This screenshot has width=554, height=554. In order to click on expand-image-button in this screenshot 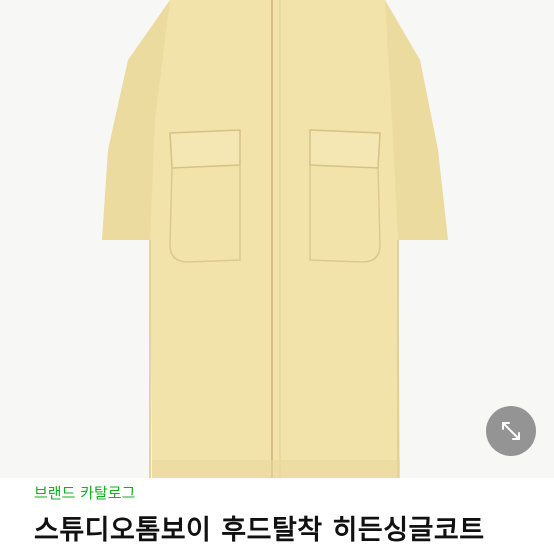, I will do `click(511, 431)`.